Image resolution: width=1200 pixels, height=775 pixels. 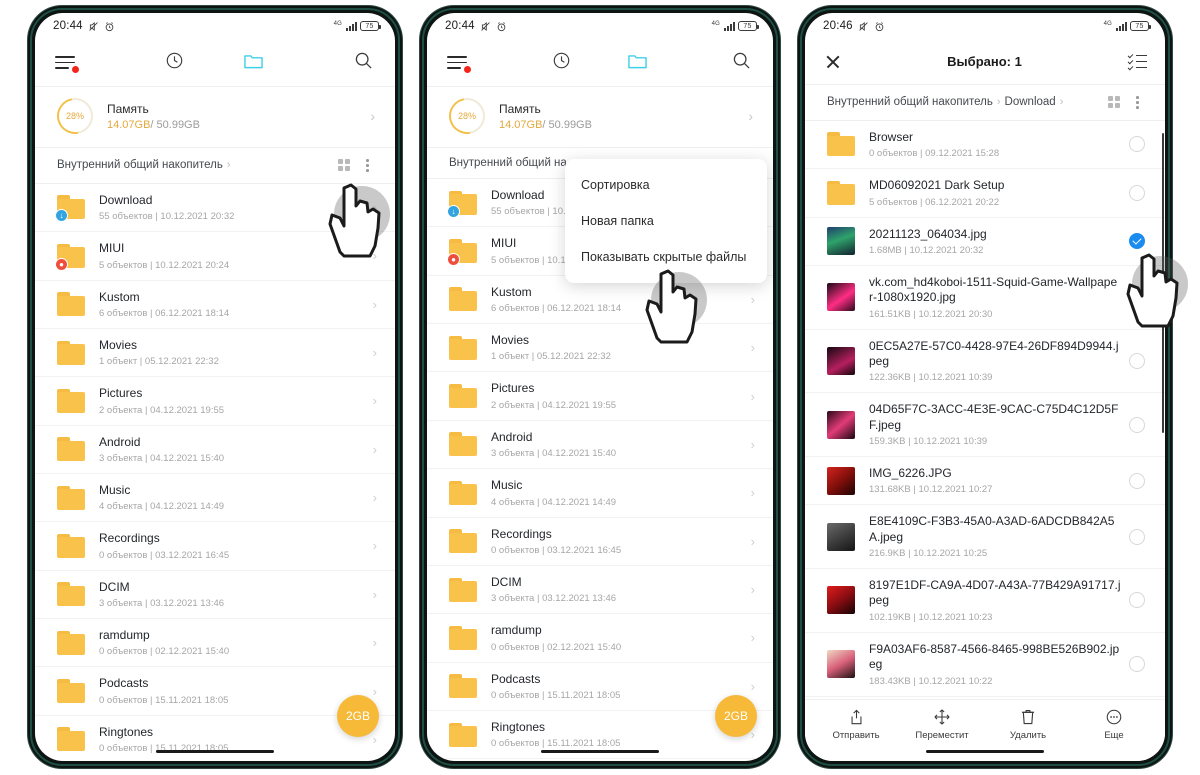 I want to click on menu-item-new-folder: Новая папка, so click(x=666, y=221).